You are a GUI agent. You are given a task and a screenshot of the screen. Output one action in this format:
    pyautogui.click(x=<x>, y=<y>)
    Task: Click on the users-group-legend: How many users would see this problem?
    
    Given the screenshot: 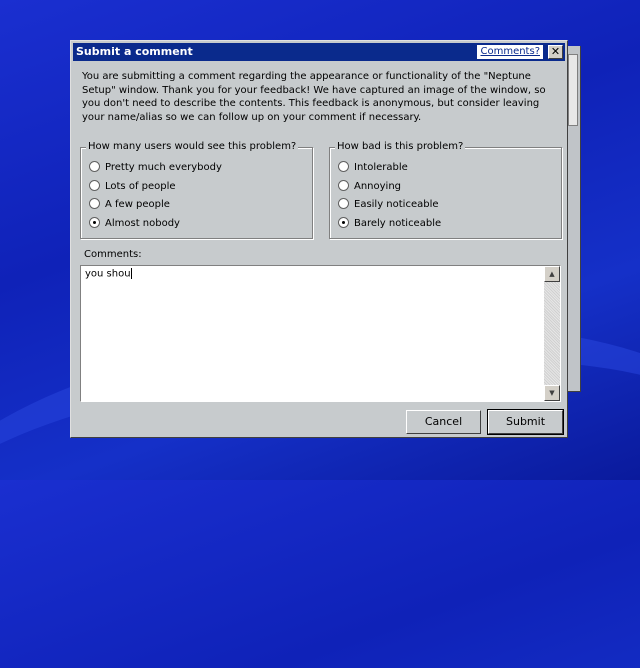 What is the action you would take?
    pyautogui.click(x=192, y=146)
    